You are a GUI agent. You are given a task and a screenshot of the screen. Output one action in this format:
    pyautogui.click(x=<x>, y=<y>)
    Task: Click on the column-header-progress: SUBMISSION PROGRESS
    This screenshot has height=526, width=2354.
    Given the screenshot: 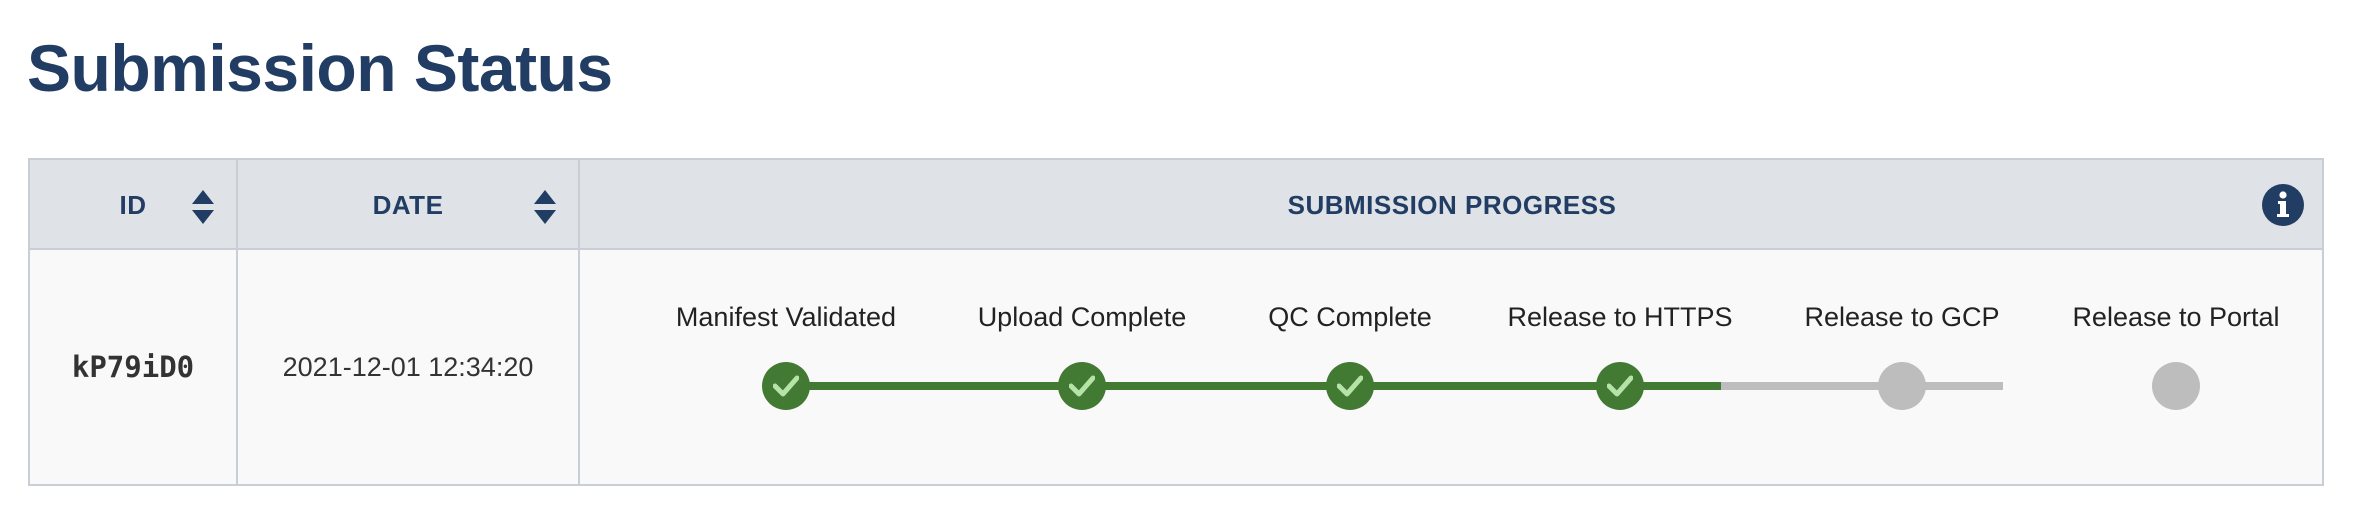 What is the action you would take?
    pyautogui.click(x=1452, y=205)
    